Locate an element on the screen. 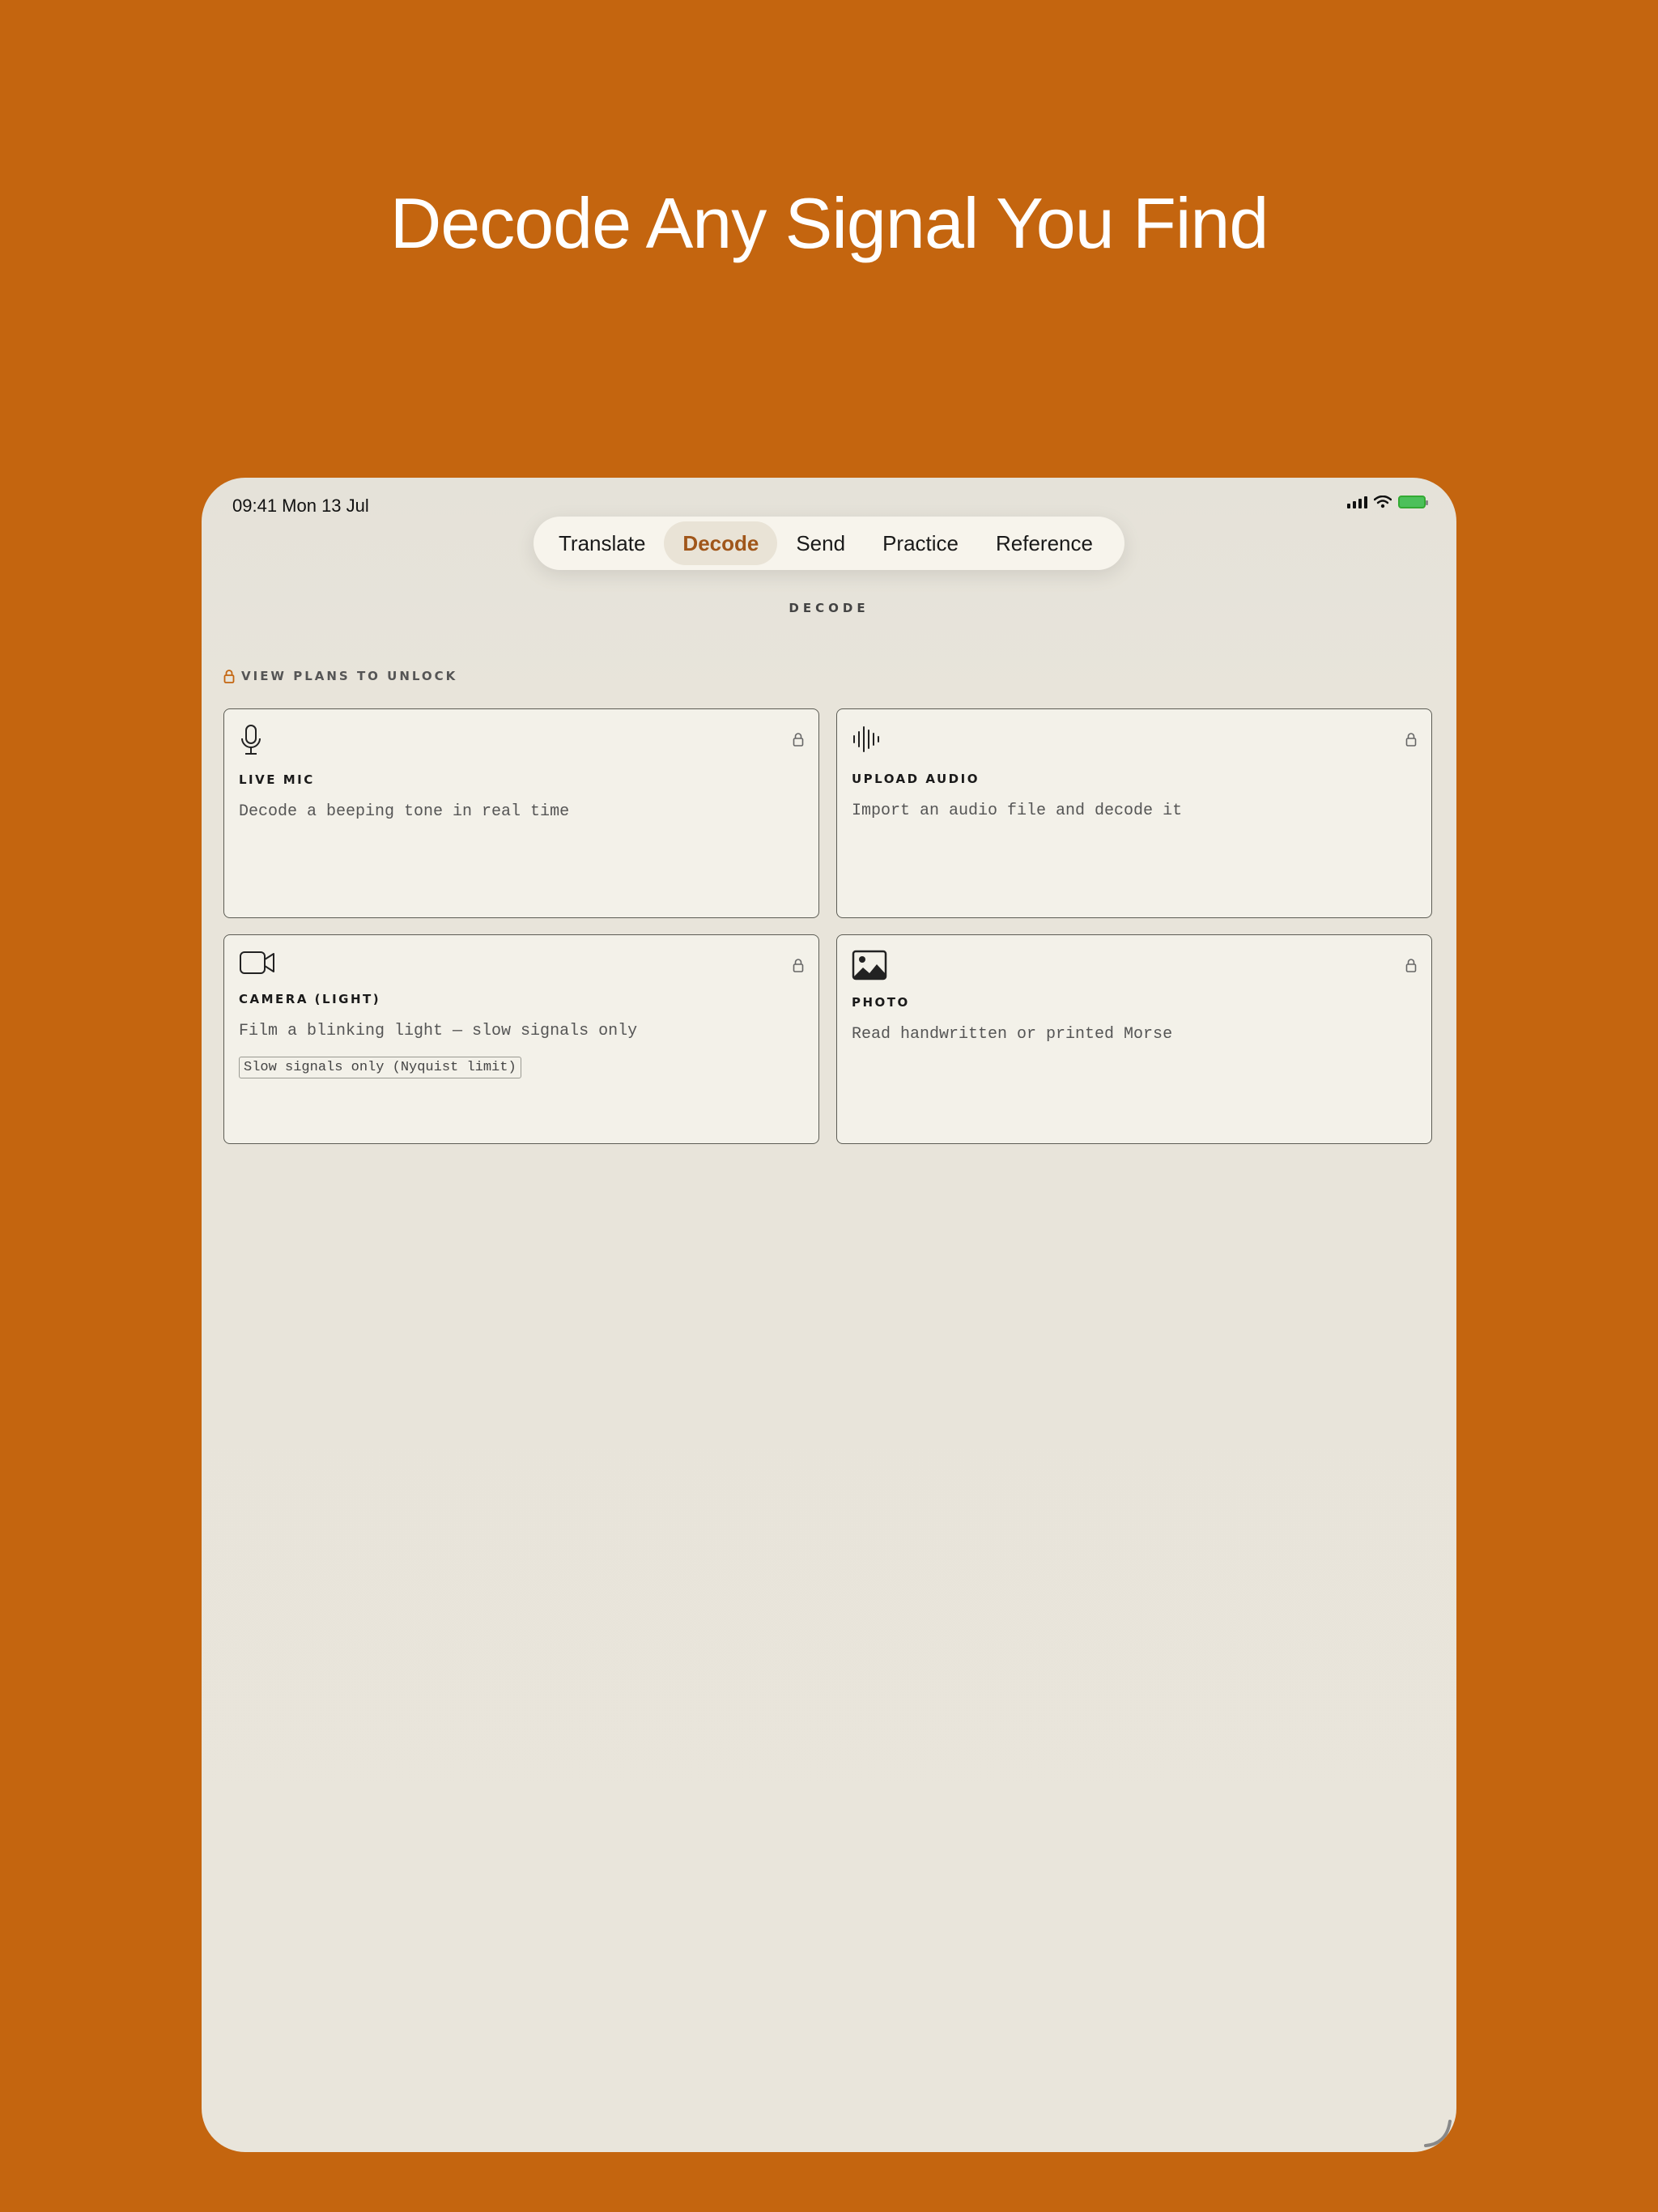  status-icons is located at coordinates (1387, 502).